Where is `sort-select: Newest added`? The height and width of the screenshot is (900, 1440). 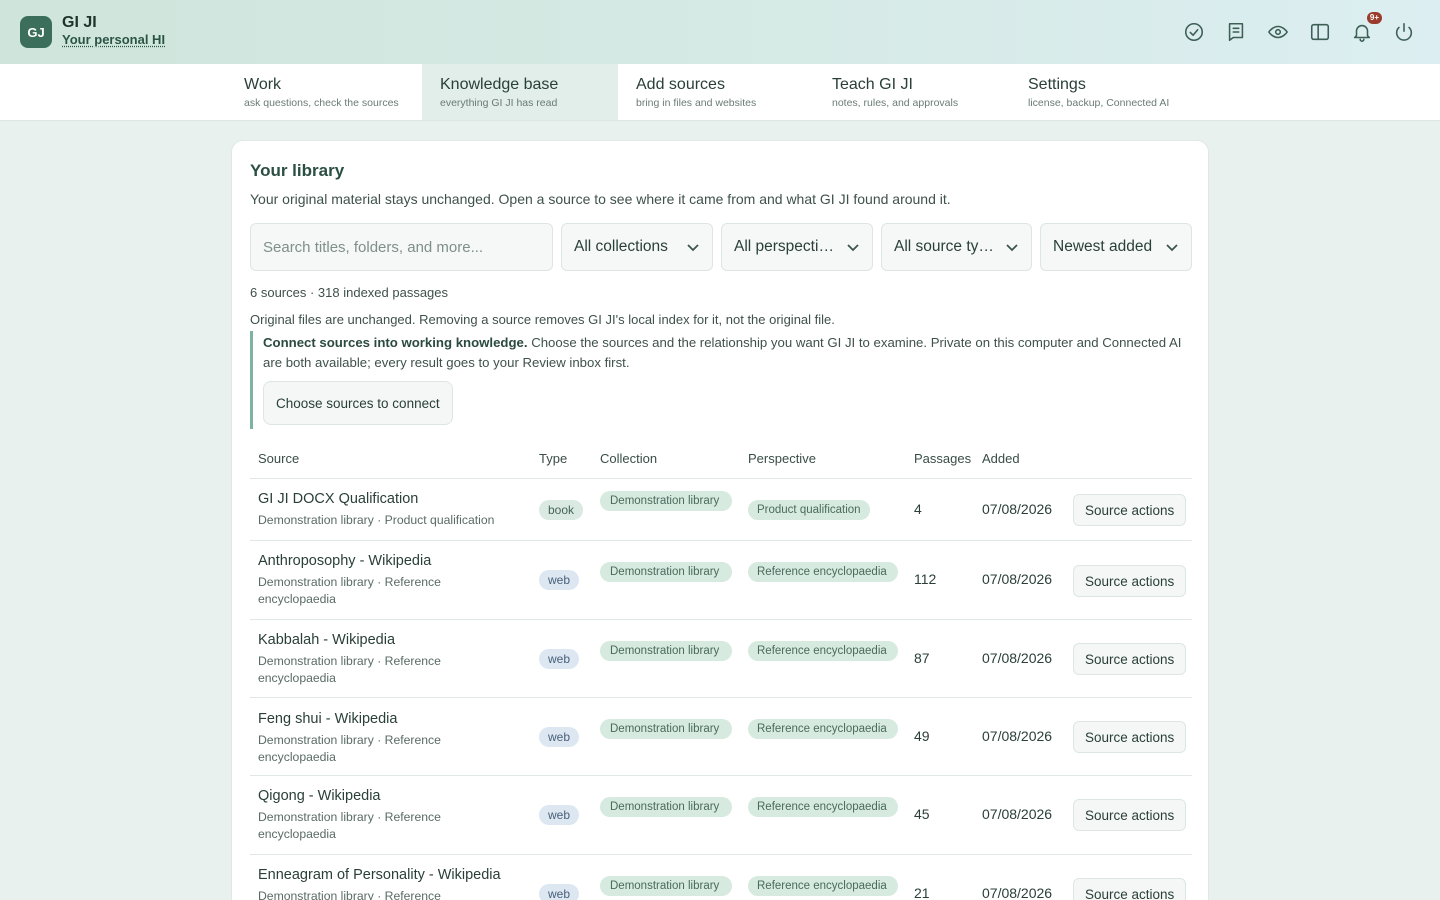
sort-select: Newest added is located at coordinates (1116, 247).